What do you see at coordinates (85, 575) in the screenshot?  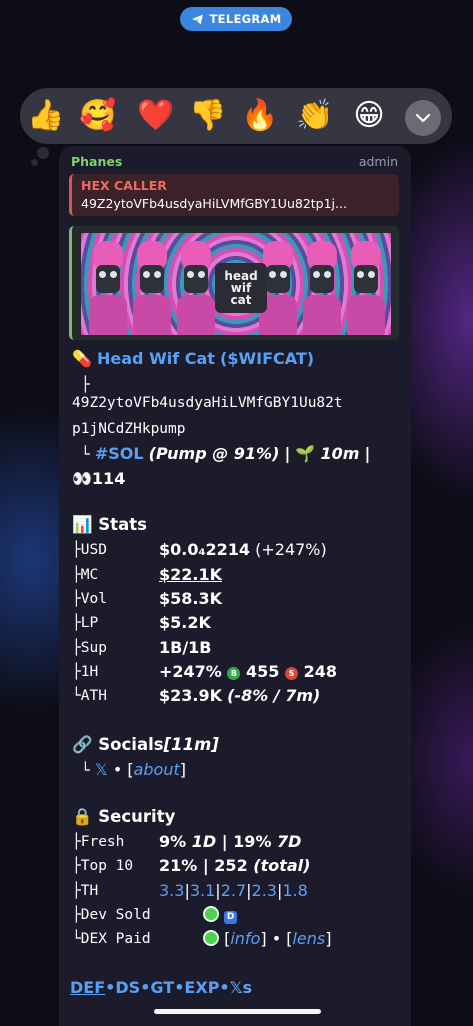 I see `stat-label: ├MC` at bounding box center [85, 575].